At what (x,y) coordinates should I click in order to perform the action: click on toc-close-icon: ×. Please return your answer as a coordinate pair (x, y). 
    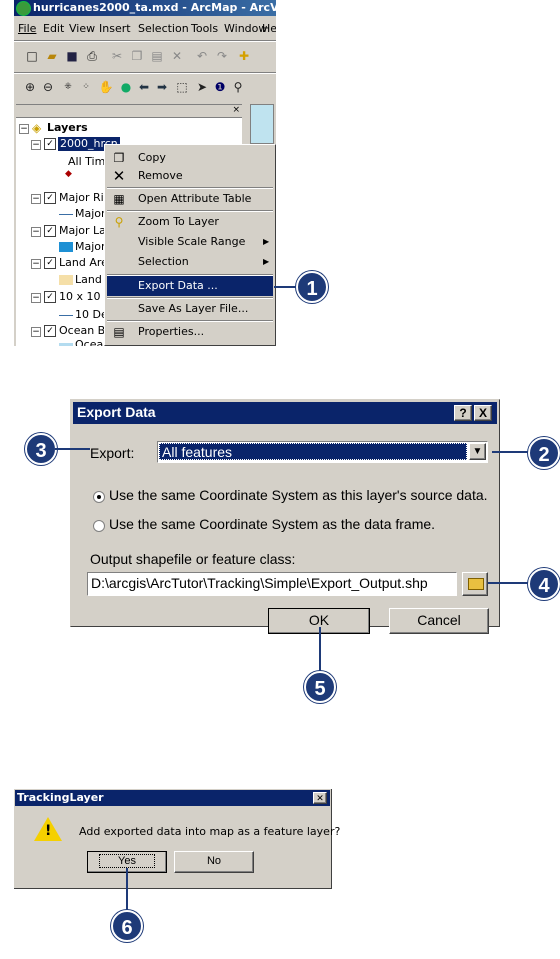
    Looking at the image, I should click on (236, 110).